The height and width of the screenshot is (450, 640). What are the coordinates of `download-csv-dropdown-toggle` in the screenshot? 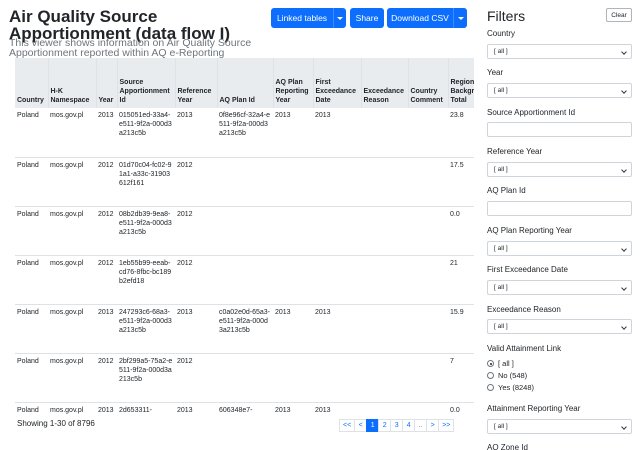 It's located at (460, 18).